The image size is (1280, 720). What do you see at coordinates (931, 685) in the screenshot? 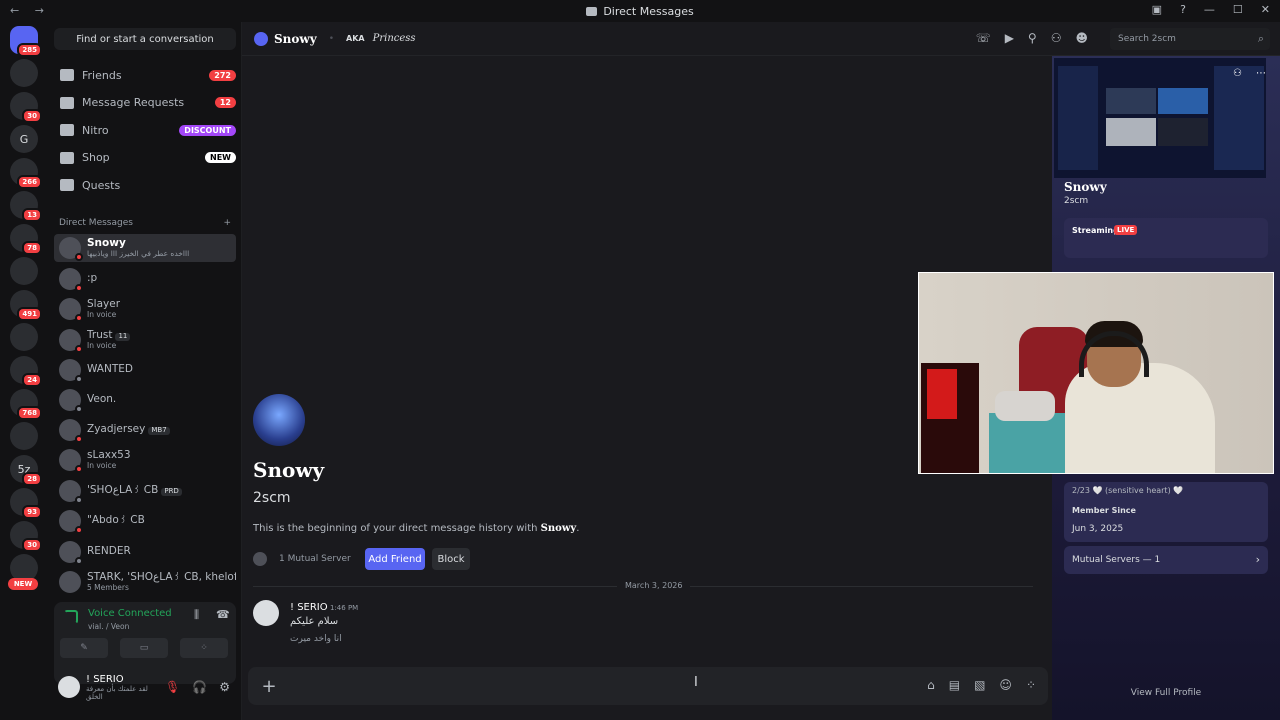
I see `gift-icon: ⌂` at bounding box center [931, 685].